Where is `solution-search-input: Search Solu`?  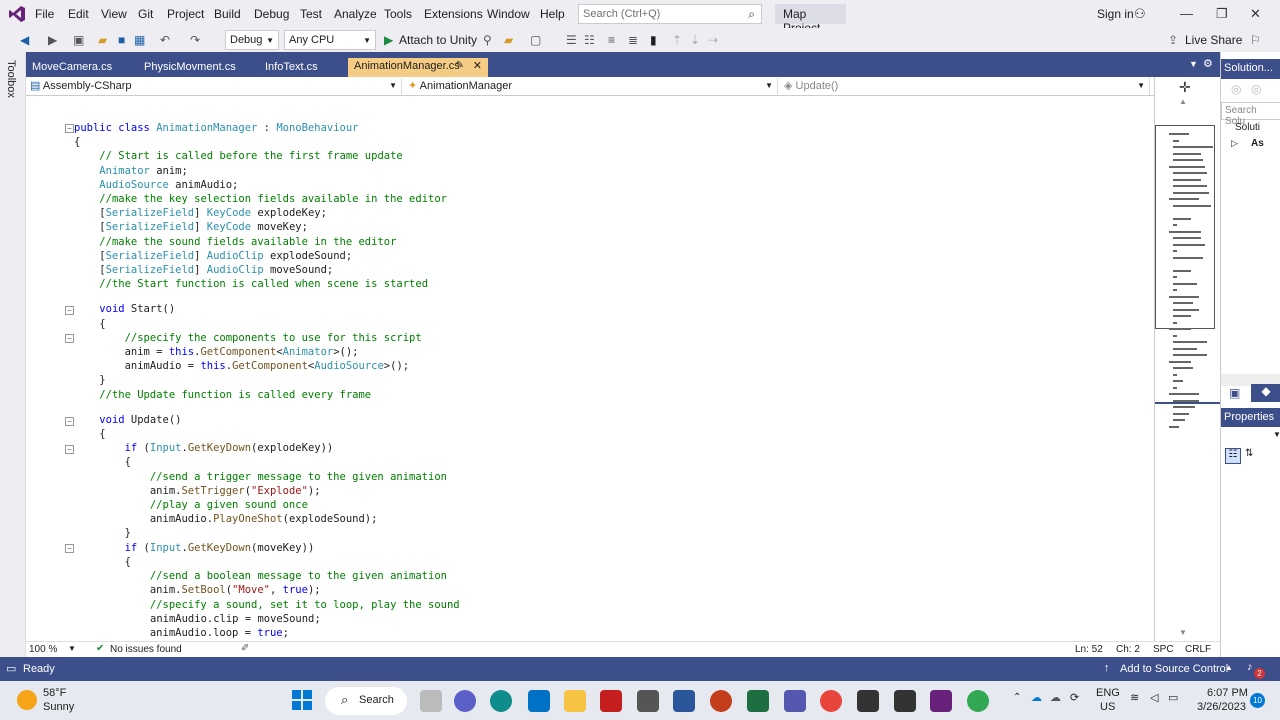 solution-search-input: Search Solu is located at coordinates (1250, 114).